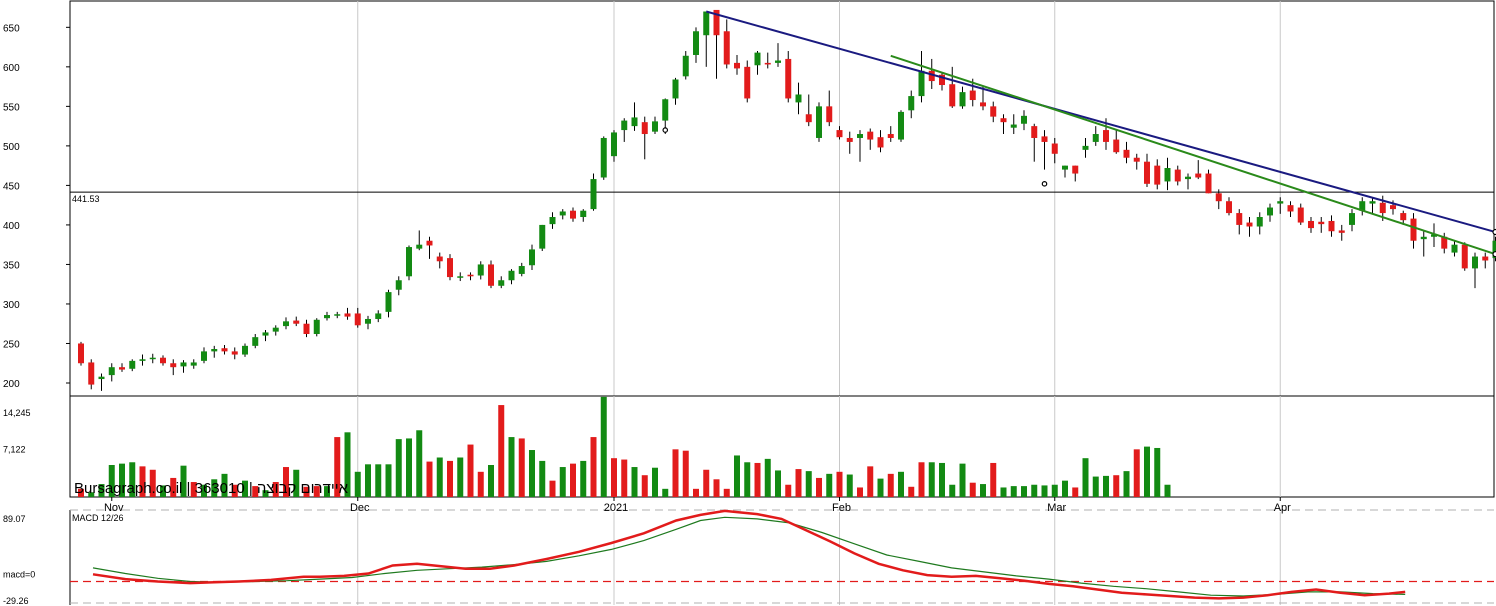 This screenshot has width=1496, height=606. I want to click on macd-title: MACD 12/26, so click(98, 518).